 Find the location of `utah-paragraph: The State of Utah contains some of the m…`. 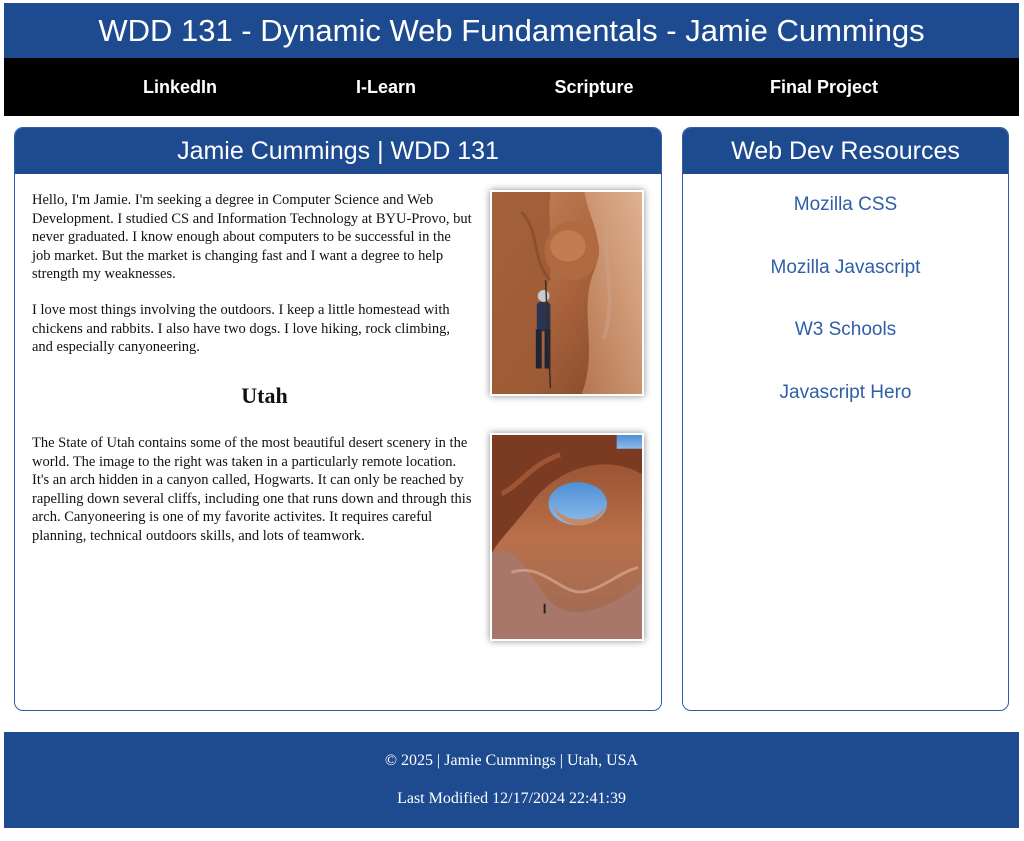

utah-paragraph: The State of Utah contains some of the m… is located at coordinates (252, 489).